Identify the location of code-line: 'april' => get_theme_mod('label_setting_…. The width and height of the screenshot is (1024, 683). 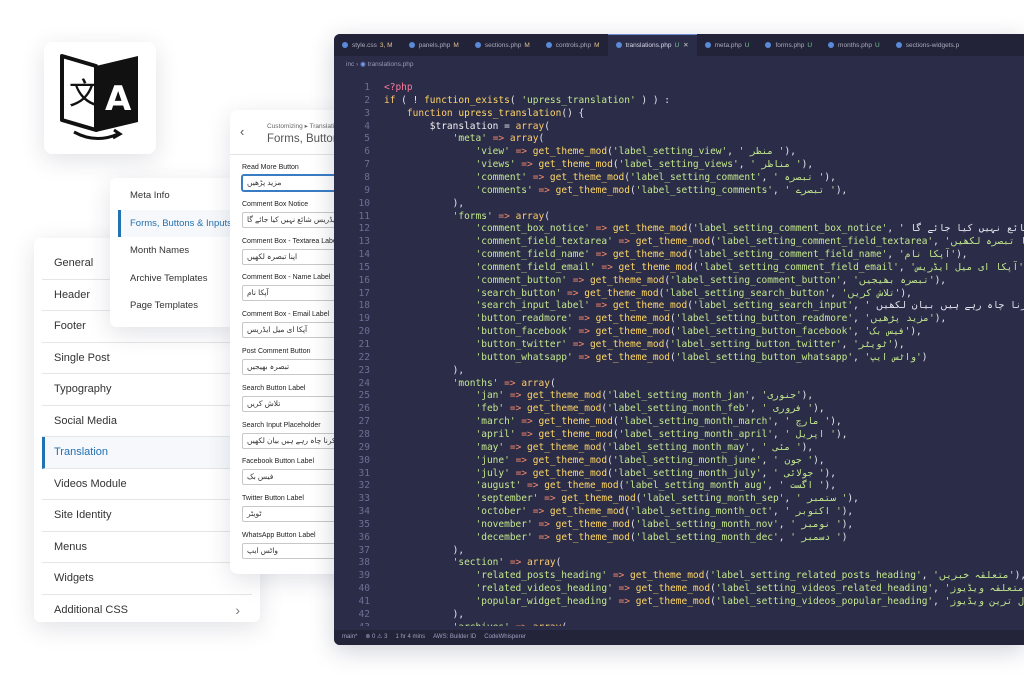
(616, 434).